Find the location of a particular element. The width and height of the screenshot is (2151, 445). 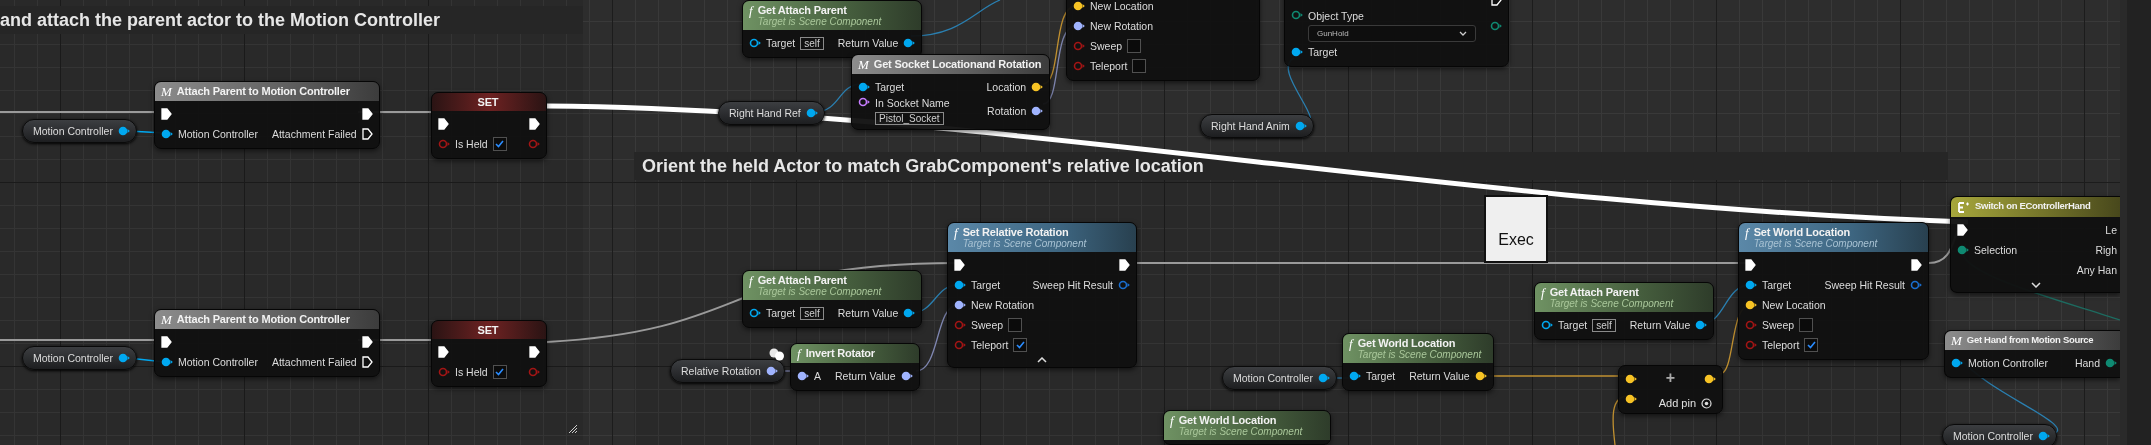

function-node: New Location New Rotation Sweep Teleport is located at coordinates (1163, 40).